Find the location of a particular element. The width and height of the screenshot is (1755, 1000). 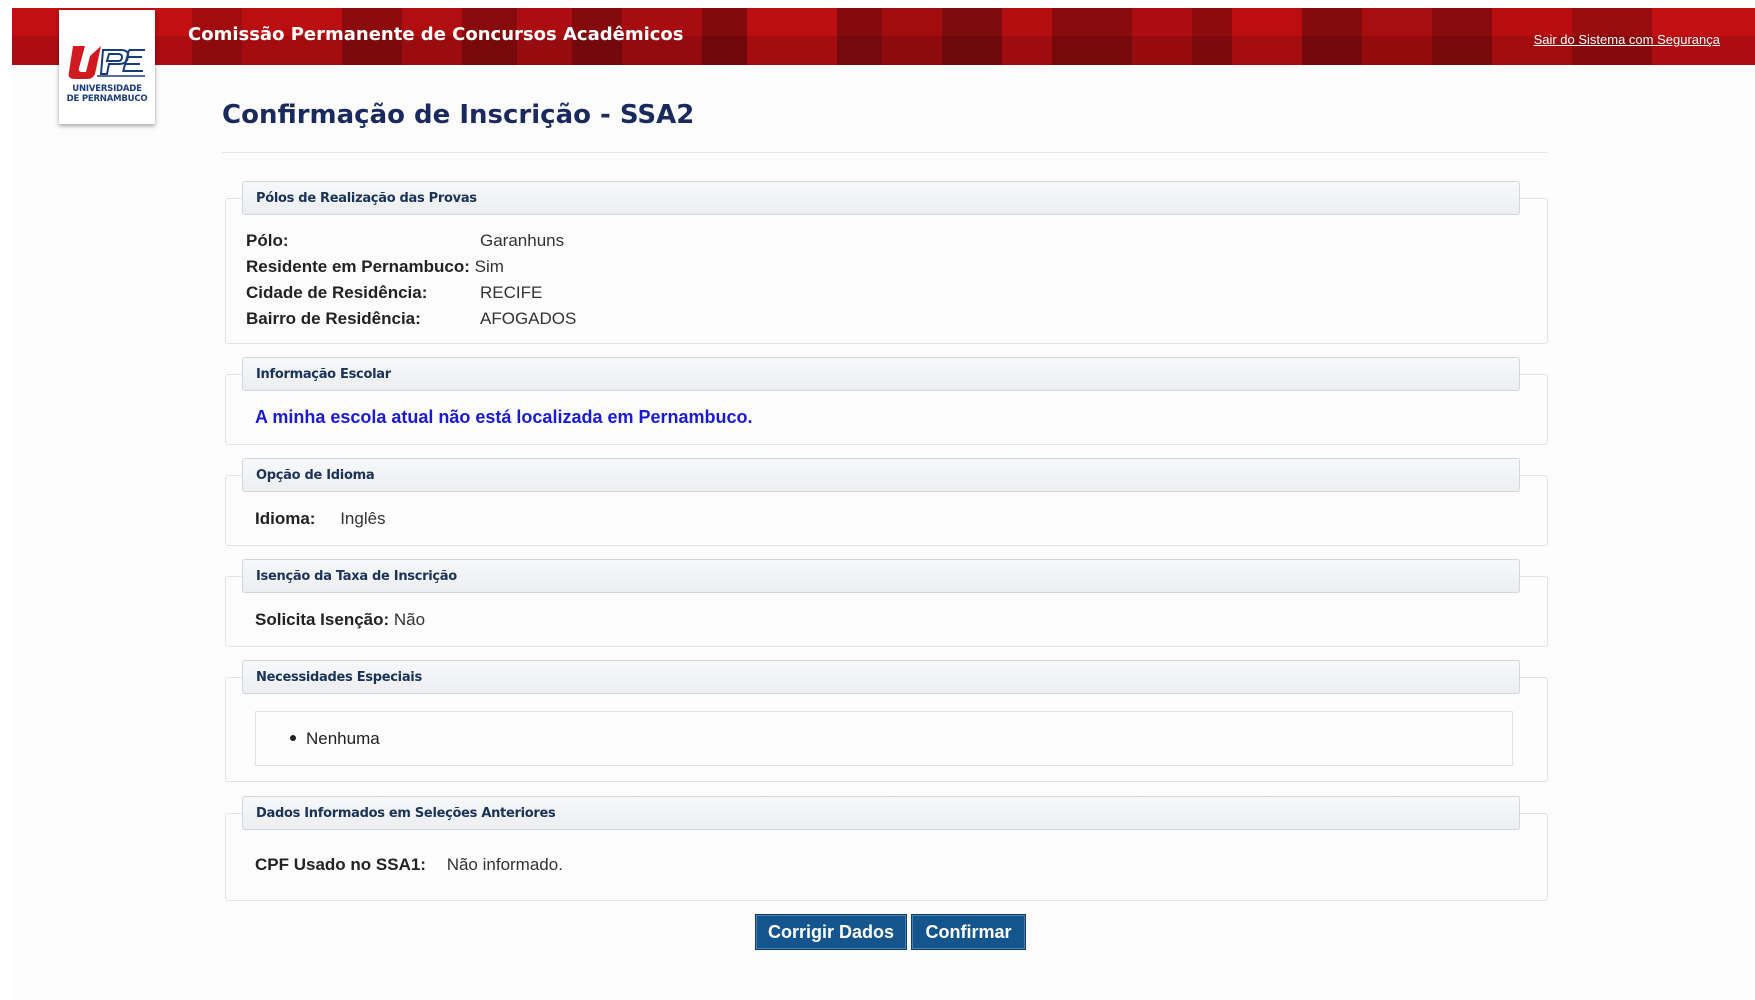

field-value: Inglês is located at coordinates (363, 518).